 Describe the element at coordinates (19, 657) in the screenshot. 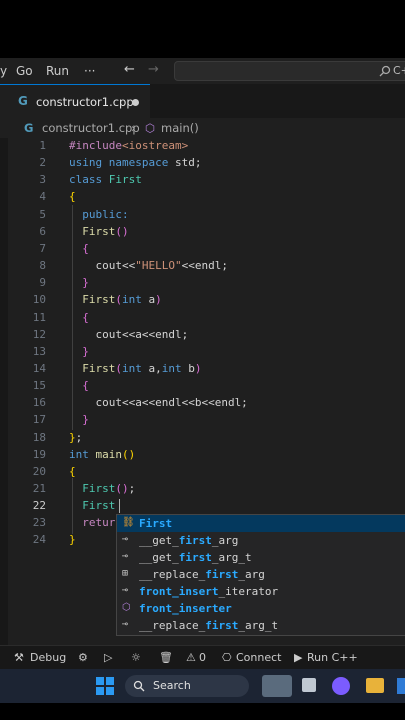

I see `debug-icon: ⚒` at that location.